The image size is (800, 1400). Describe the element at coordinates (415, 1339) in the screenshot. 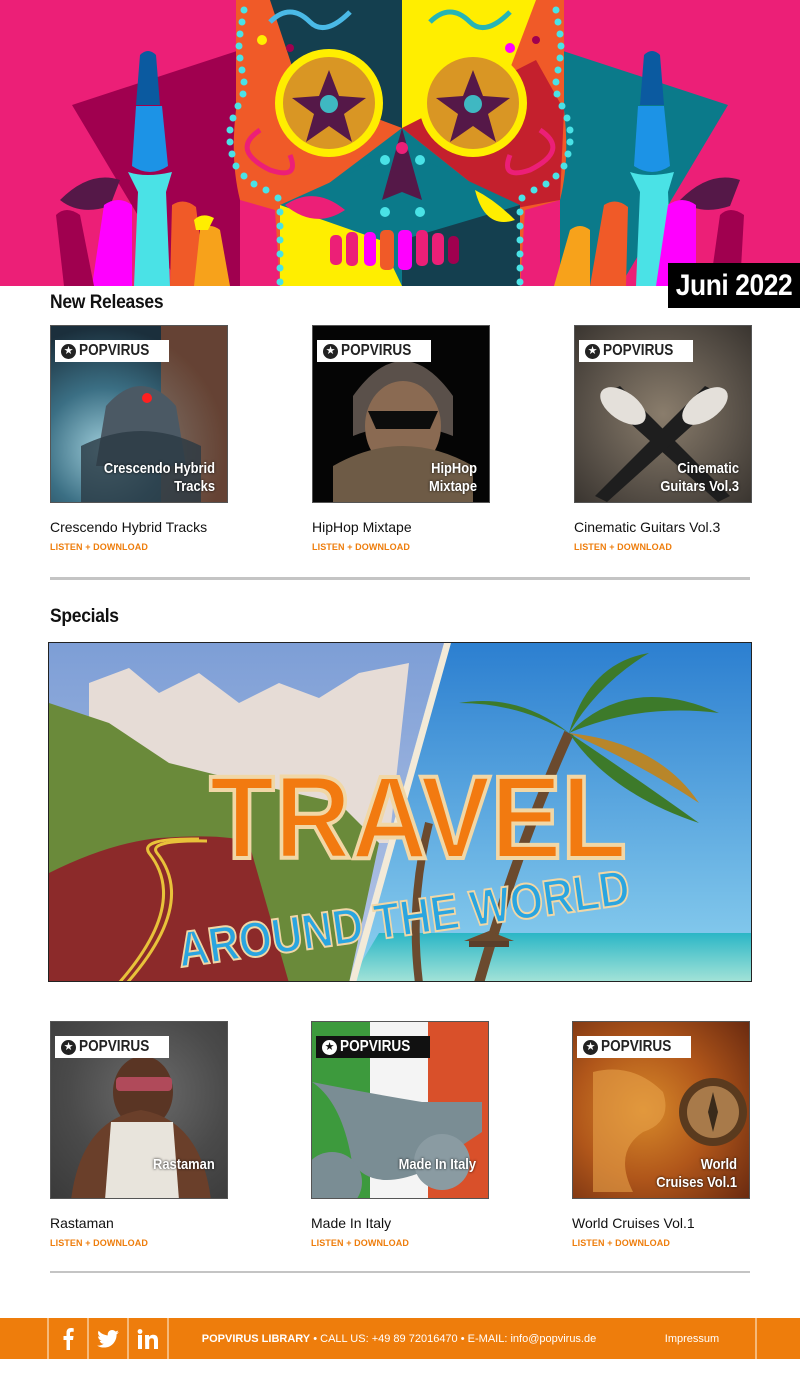

I see `phone-number: +49 89 72016470` at that location.